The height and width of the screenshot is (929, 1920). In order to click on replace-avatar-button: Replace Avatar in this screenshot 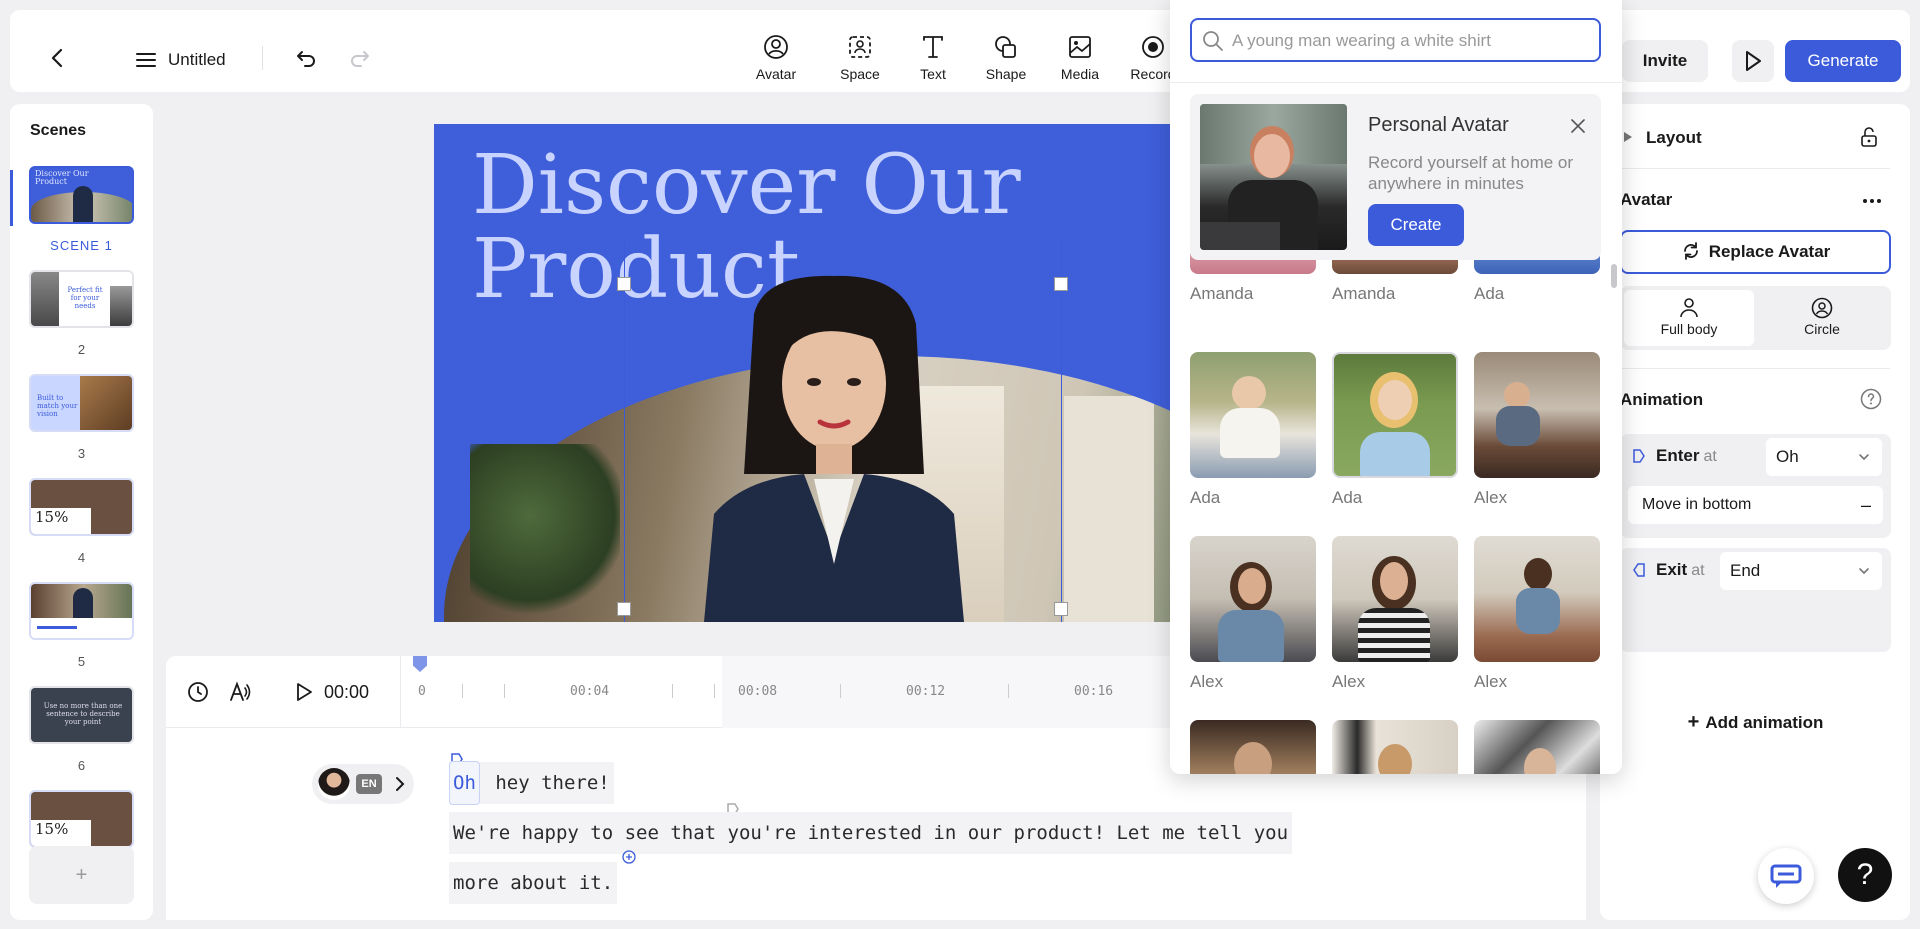, I will do `click(1755, 252)`.